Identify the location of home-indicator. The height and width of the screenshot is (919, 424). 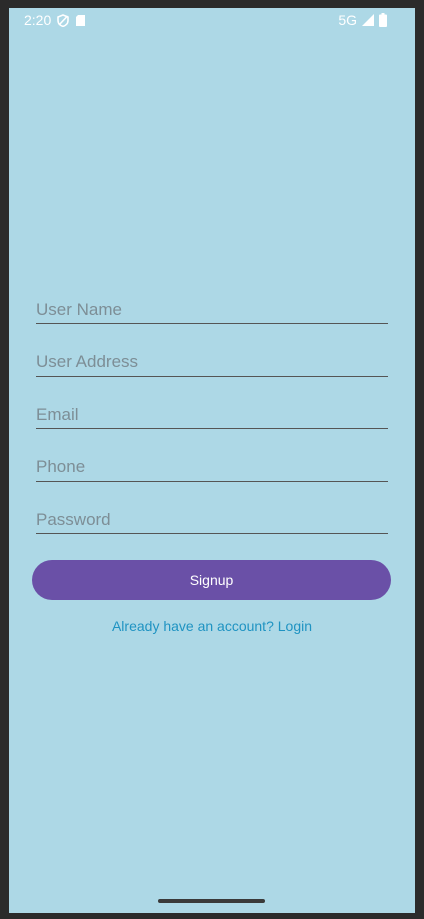
(211, 901).